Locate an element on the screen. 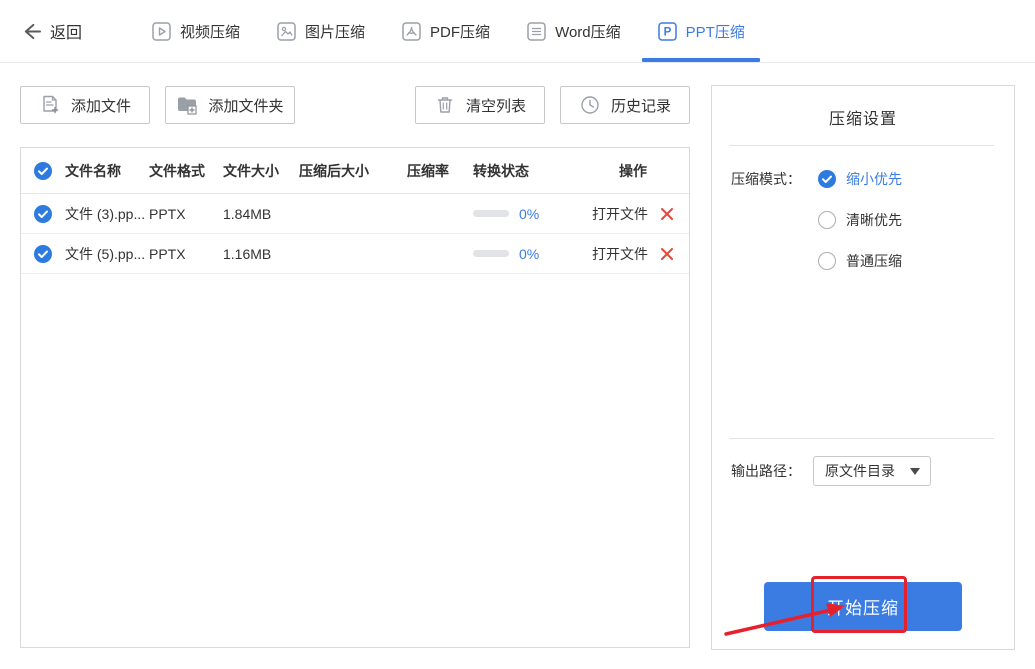 The image size is (1035, 669). mode-option-label: 清晰优先 is located at coordinates (874, 220).